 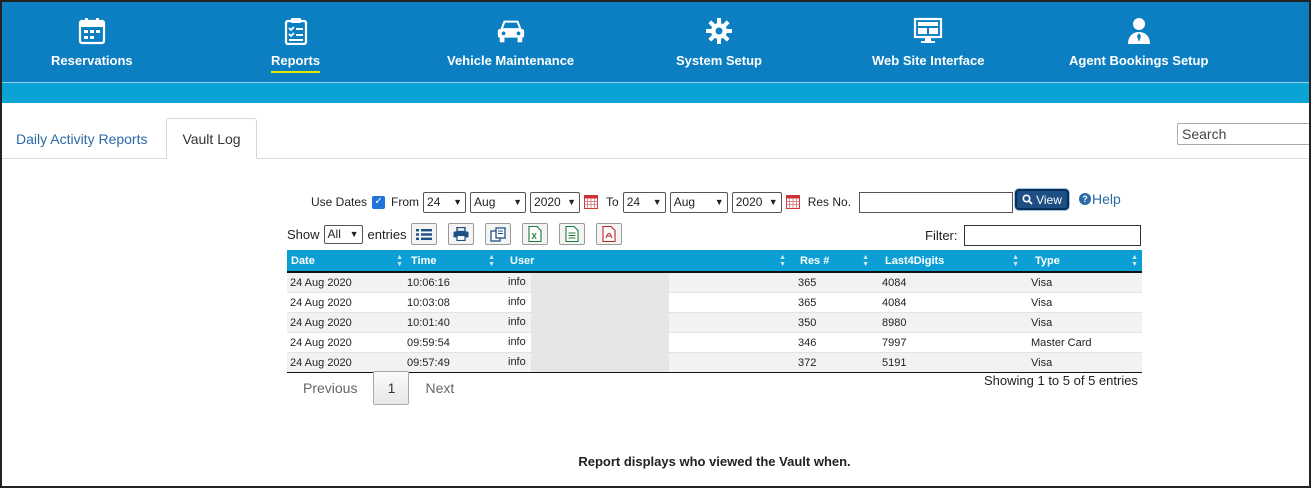 What do you see at coordinates (655, 93) in the screenshot?
I see `sub-nav-bar` at bounding box center [655, 93].